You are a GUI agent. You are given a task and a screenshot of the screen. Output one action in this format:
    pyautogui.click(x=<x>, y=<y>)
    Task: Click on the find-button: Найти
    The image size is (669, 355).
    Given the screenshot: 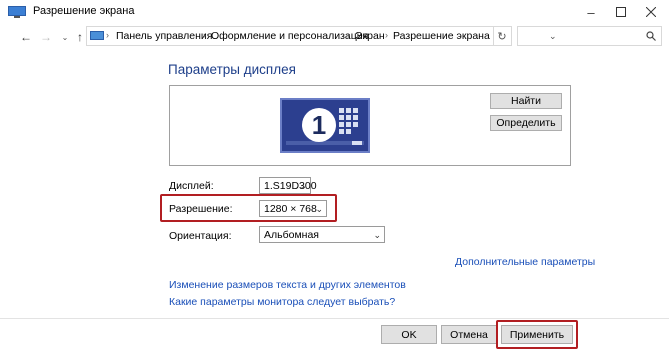 What is the action you would take?
    pyautogui.click(x=526, y=101)
    